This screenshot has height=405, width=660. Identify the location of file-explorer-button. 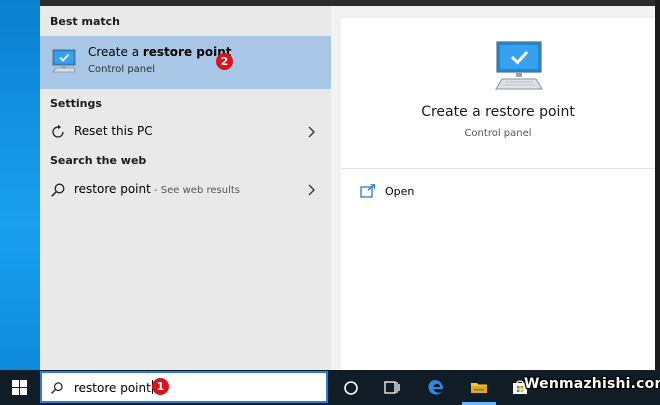
(479, 387).